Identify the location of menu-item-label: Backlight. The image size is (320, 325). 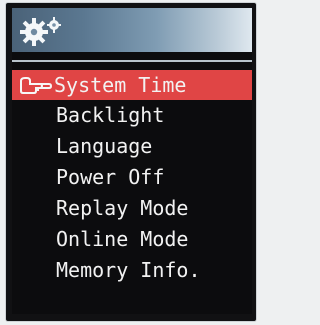
(110, 115).